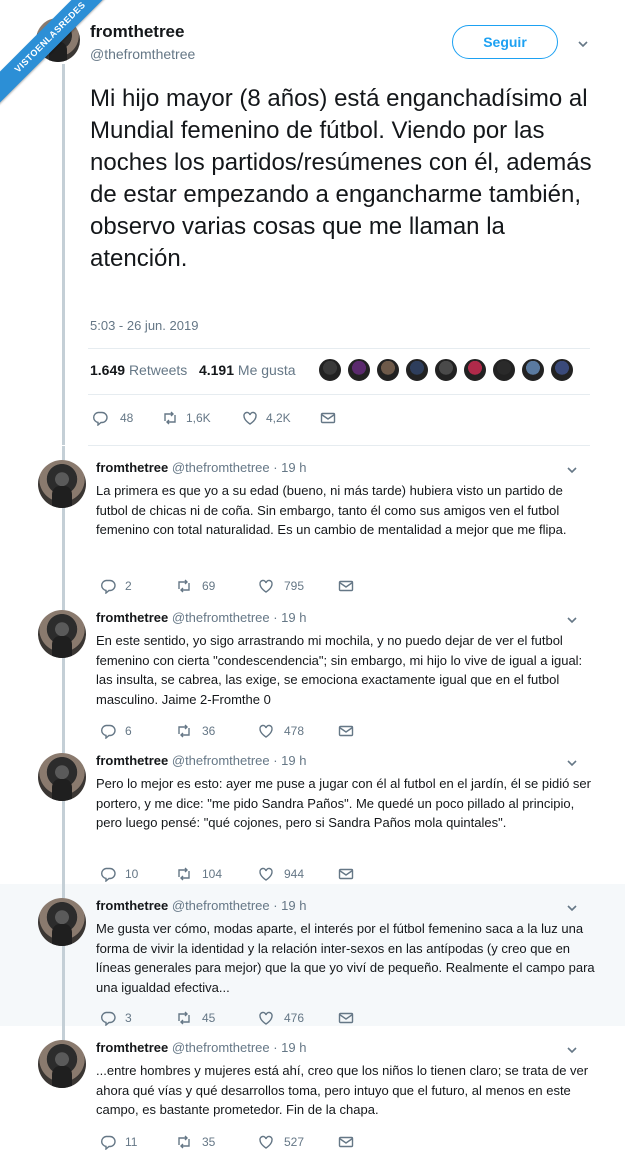  What do you see at coordinates (127, 418) in the screenshot?
I see `reply-action: 48` at bounding box center [127, 418].